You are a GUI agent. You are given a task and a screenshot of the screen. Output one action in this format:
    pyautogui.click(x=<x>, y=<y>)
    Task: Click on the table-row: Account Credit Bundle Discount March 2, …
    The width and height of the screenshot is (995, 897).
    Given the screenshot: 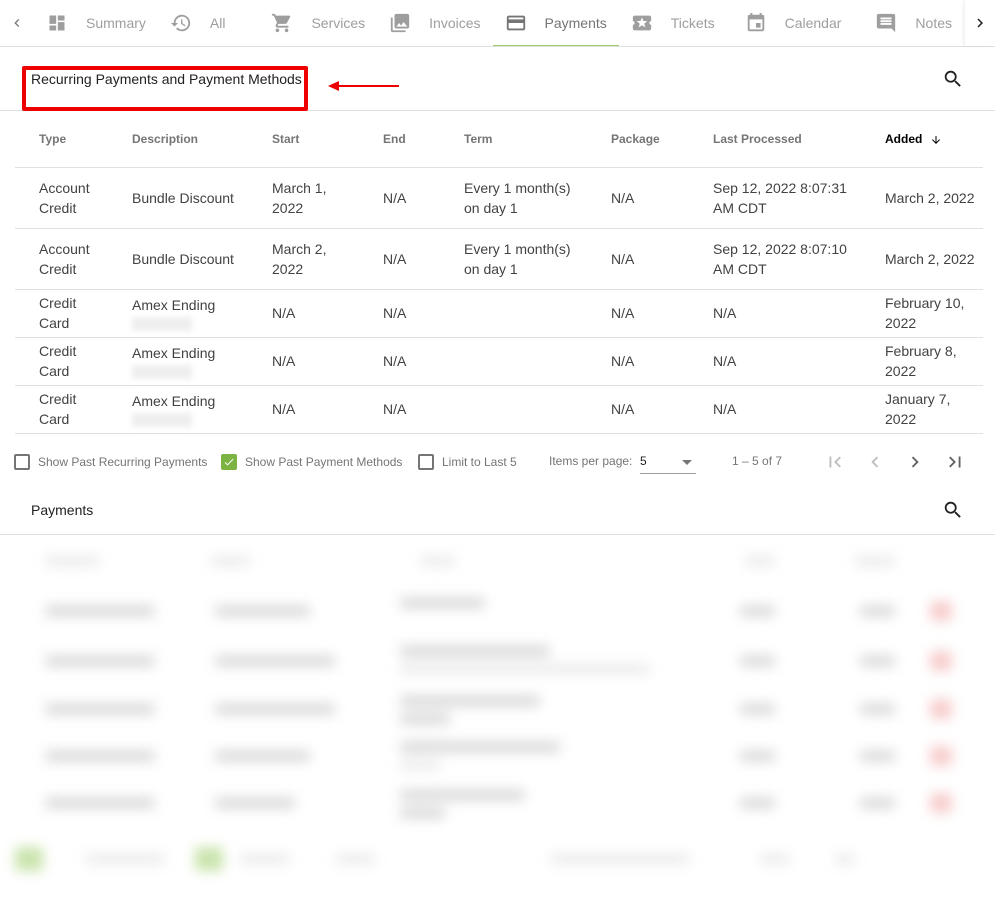 What is the action you would take?
    pyautogui.click(x=499, y=259)
    